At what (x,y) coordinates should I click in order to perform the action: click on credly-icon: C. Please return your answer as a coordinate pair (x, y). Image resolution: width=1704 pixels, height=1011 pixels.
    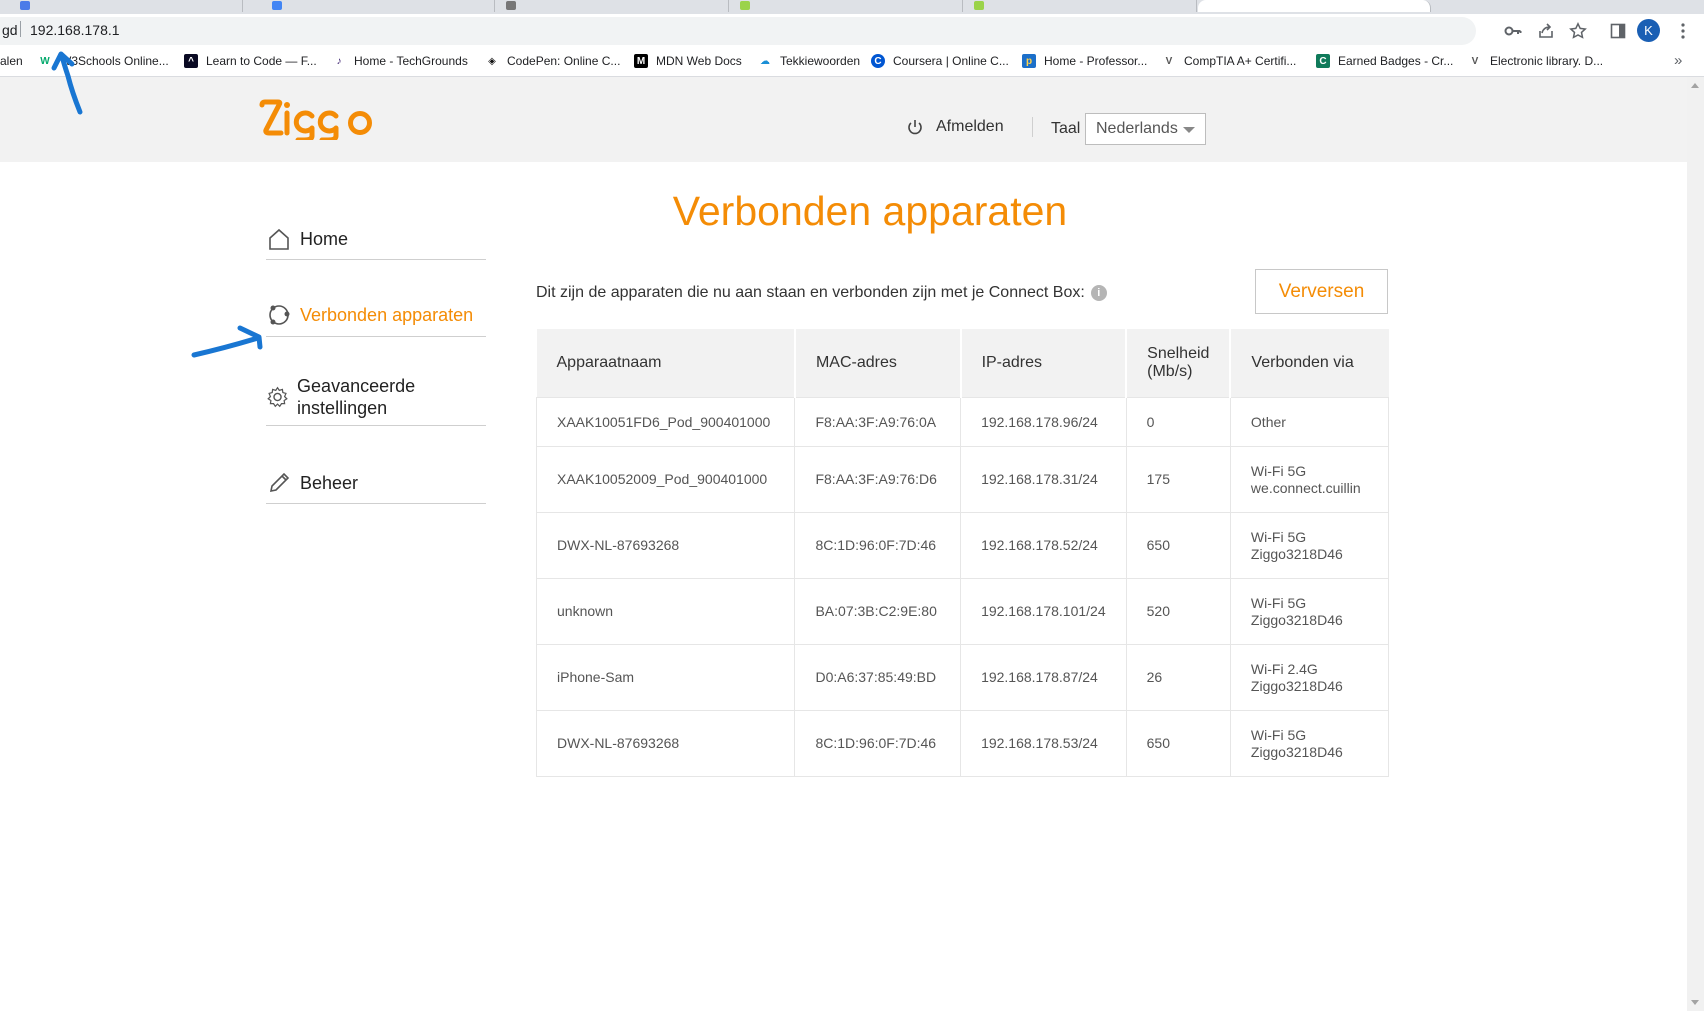
    Looking at the image, I should click on (1323, 61).